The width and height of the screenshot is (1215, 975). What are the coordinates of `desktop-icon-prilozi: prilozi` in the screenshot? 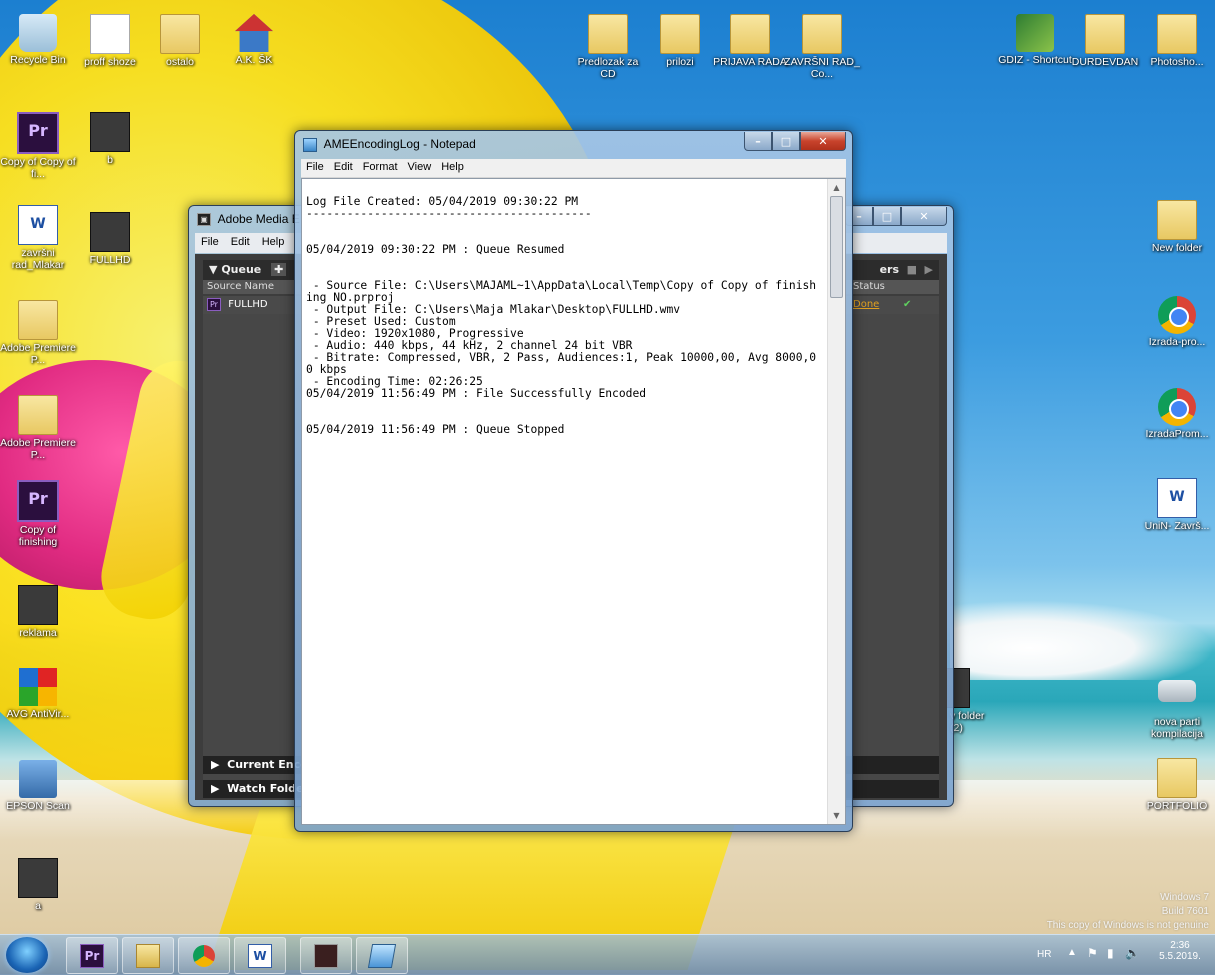 It's located at (680, 41).